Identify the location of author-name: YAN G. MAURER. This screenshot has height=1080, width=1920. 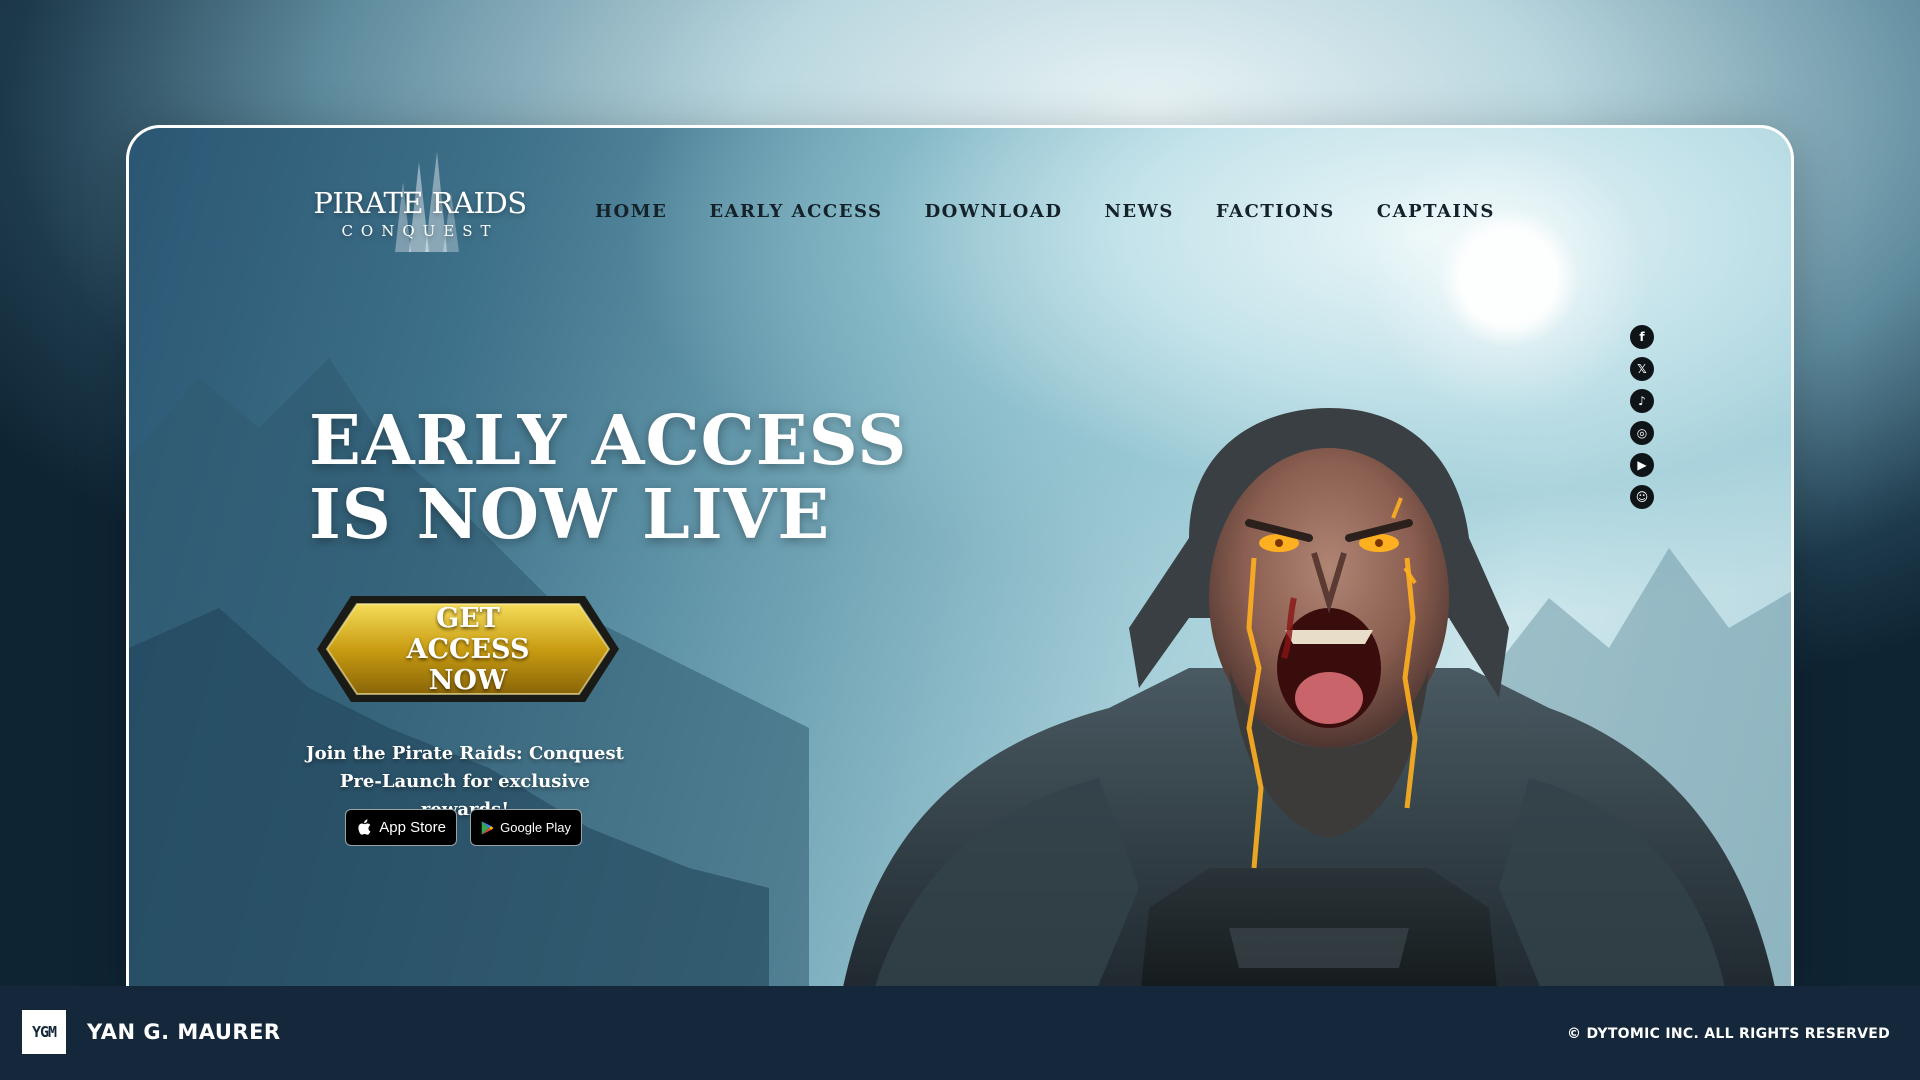
(184, 1032).